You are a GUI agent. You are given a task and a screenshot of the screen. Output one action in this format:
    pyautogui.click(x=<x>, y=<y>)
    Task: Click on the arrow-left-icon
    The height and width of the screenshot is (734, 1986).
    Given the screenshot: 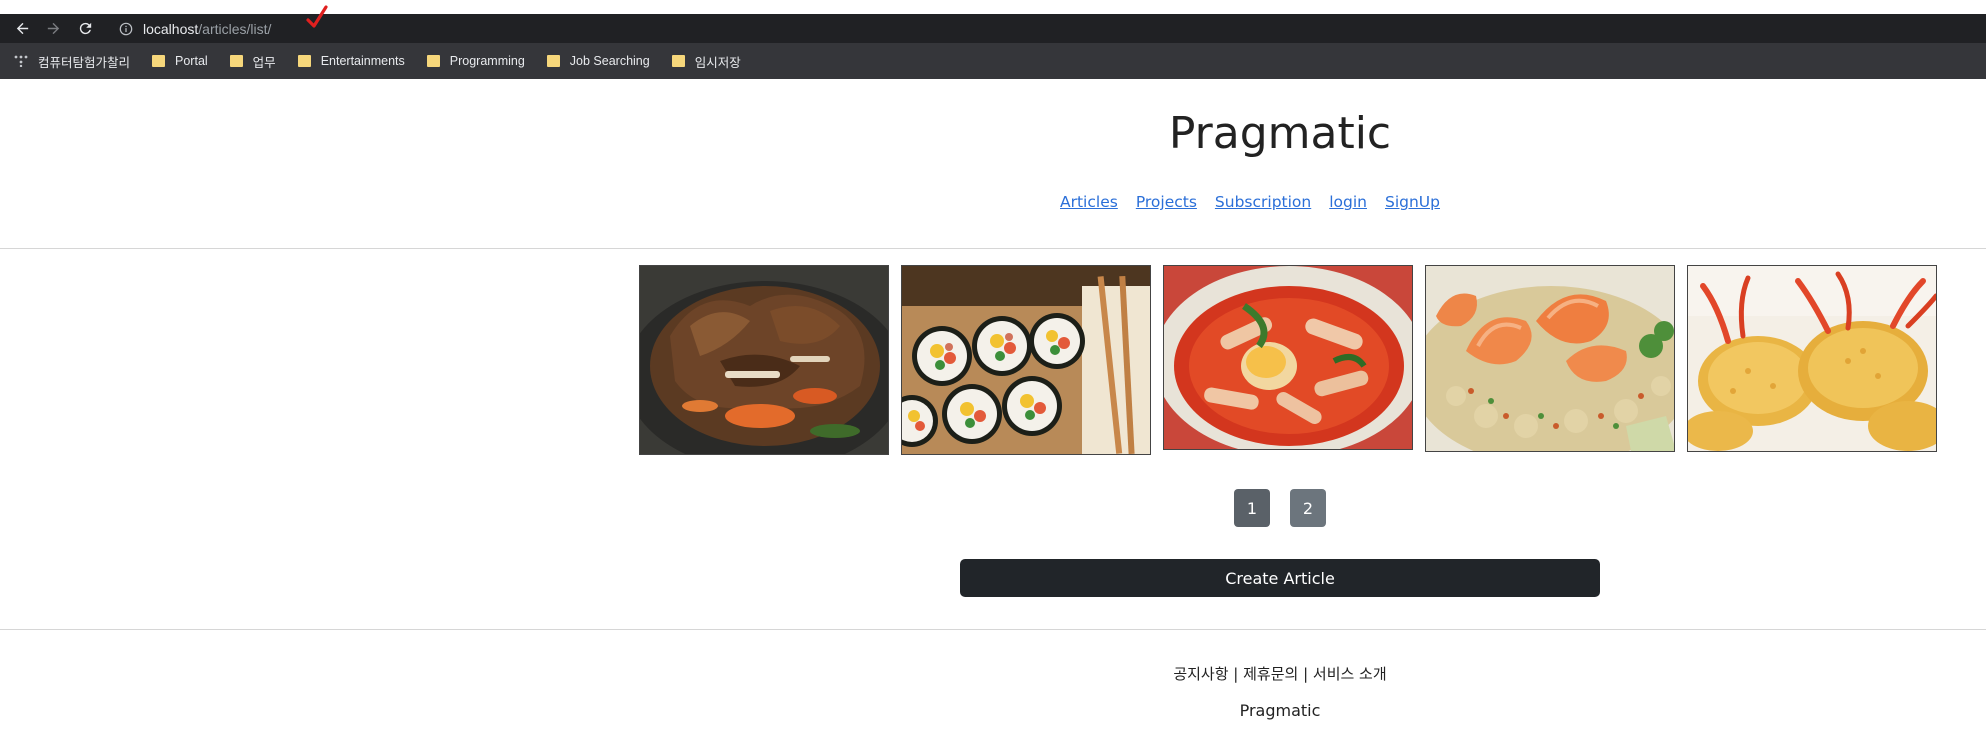 What is the action you would take?
    pyautogui.click(x=22, y=28)
    